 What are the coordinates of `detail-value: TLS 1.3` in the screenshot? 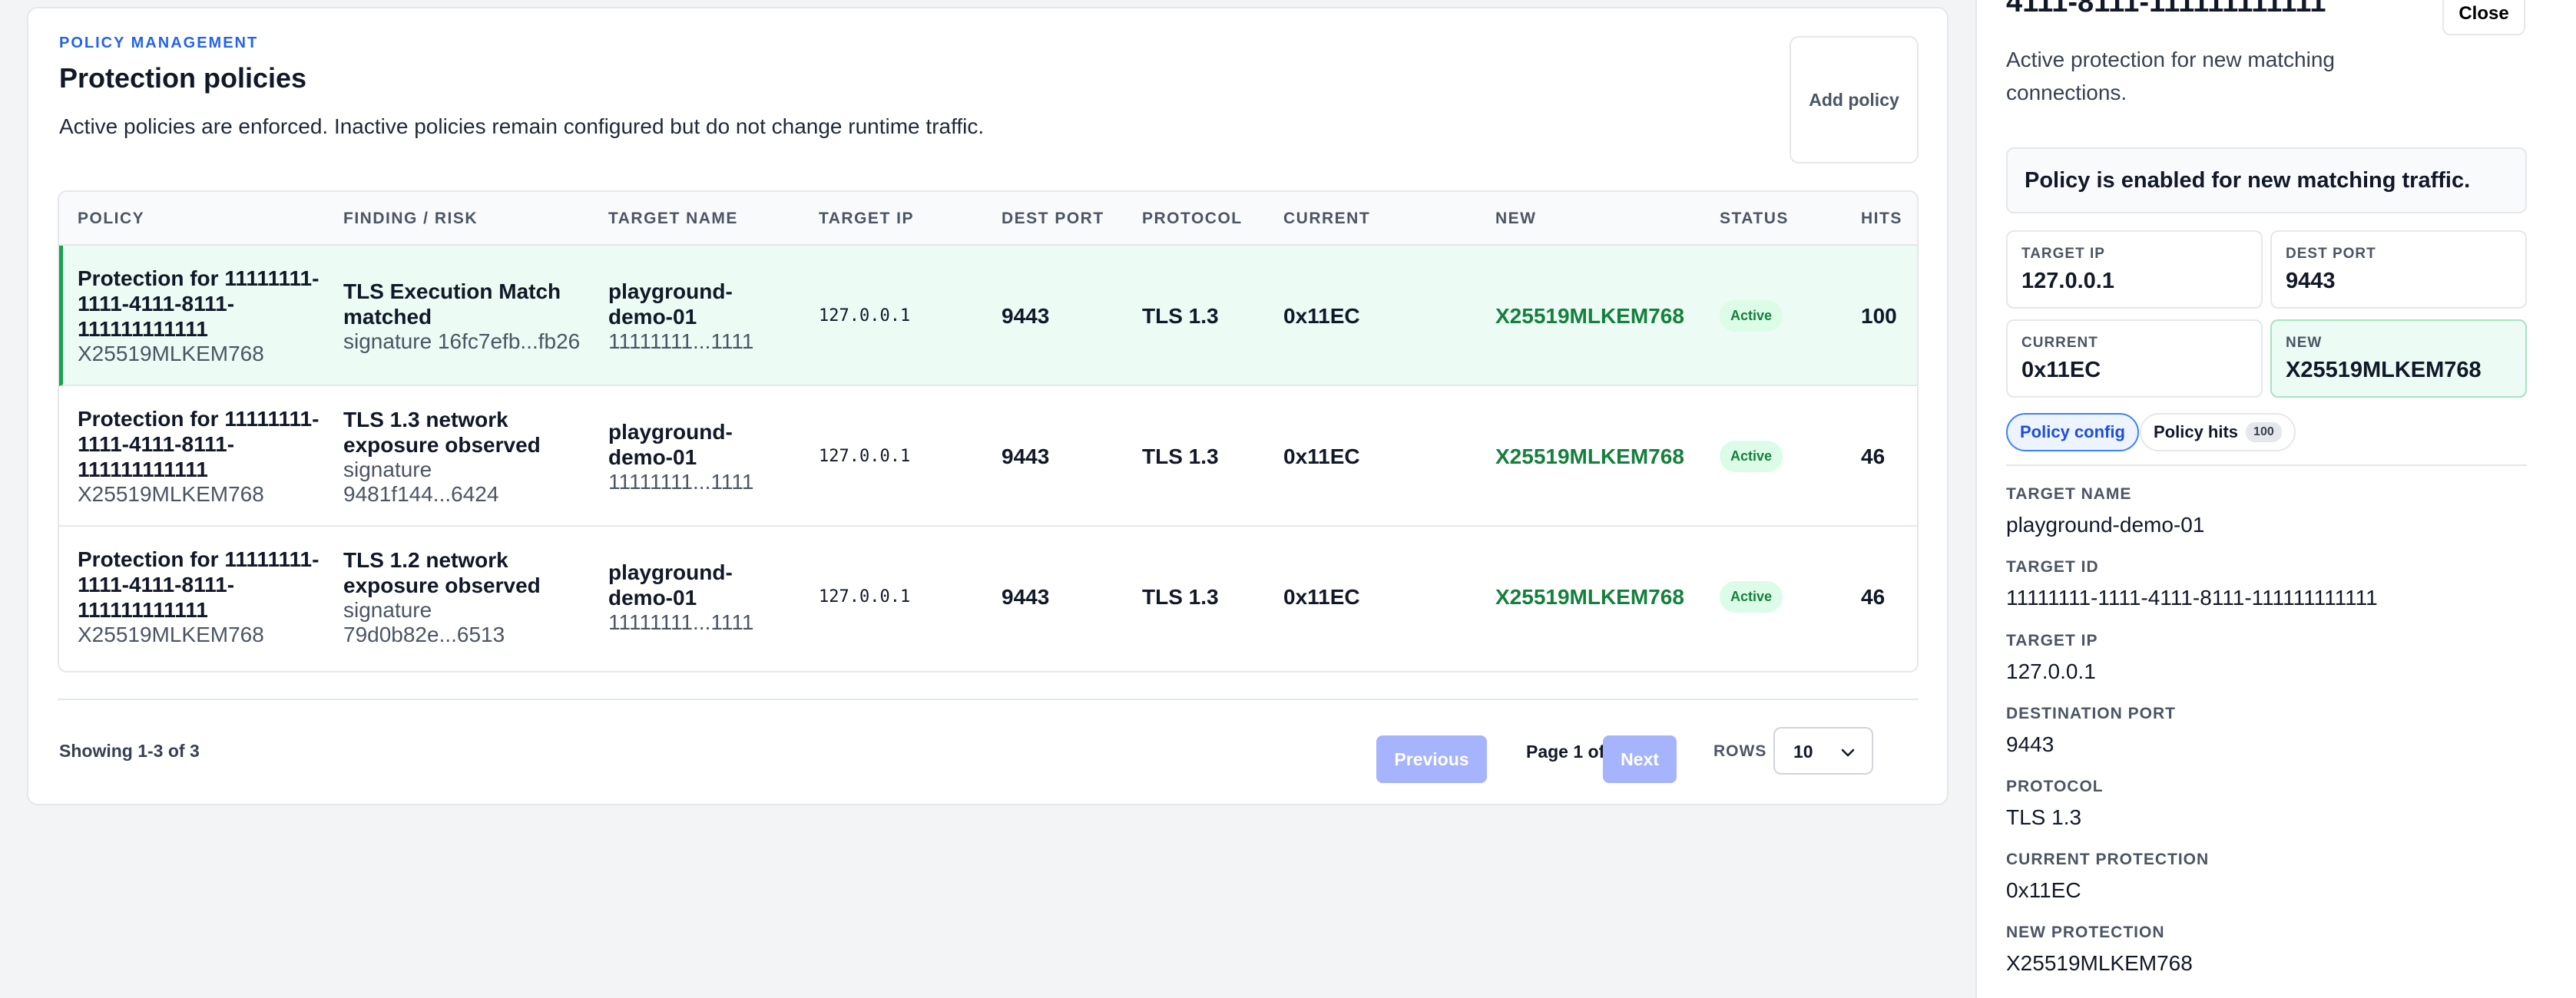 It's located at (2044, 817).